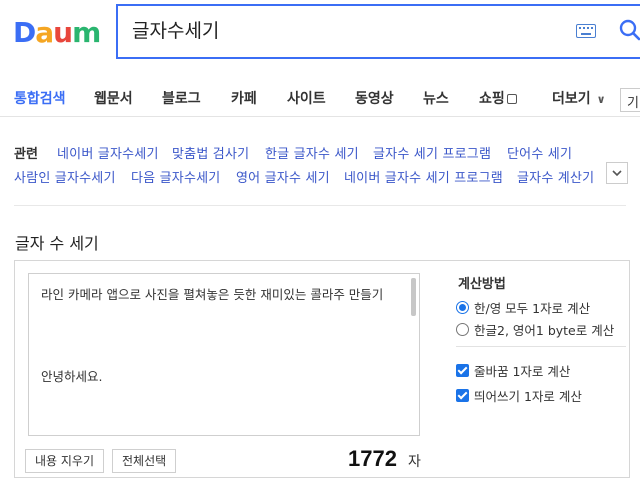 The image size is (640, 486). I want to click on checkbox-label: 띄어쓰기 1자로 계산, so click(528, 396).